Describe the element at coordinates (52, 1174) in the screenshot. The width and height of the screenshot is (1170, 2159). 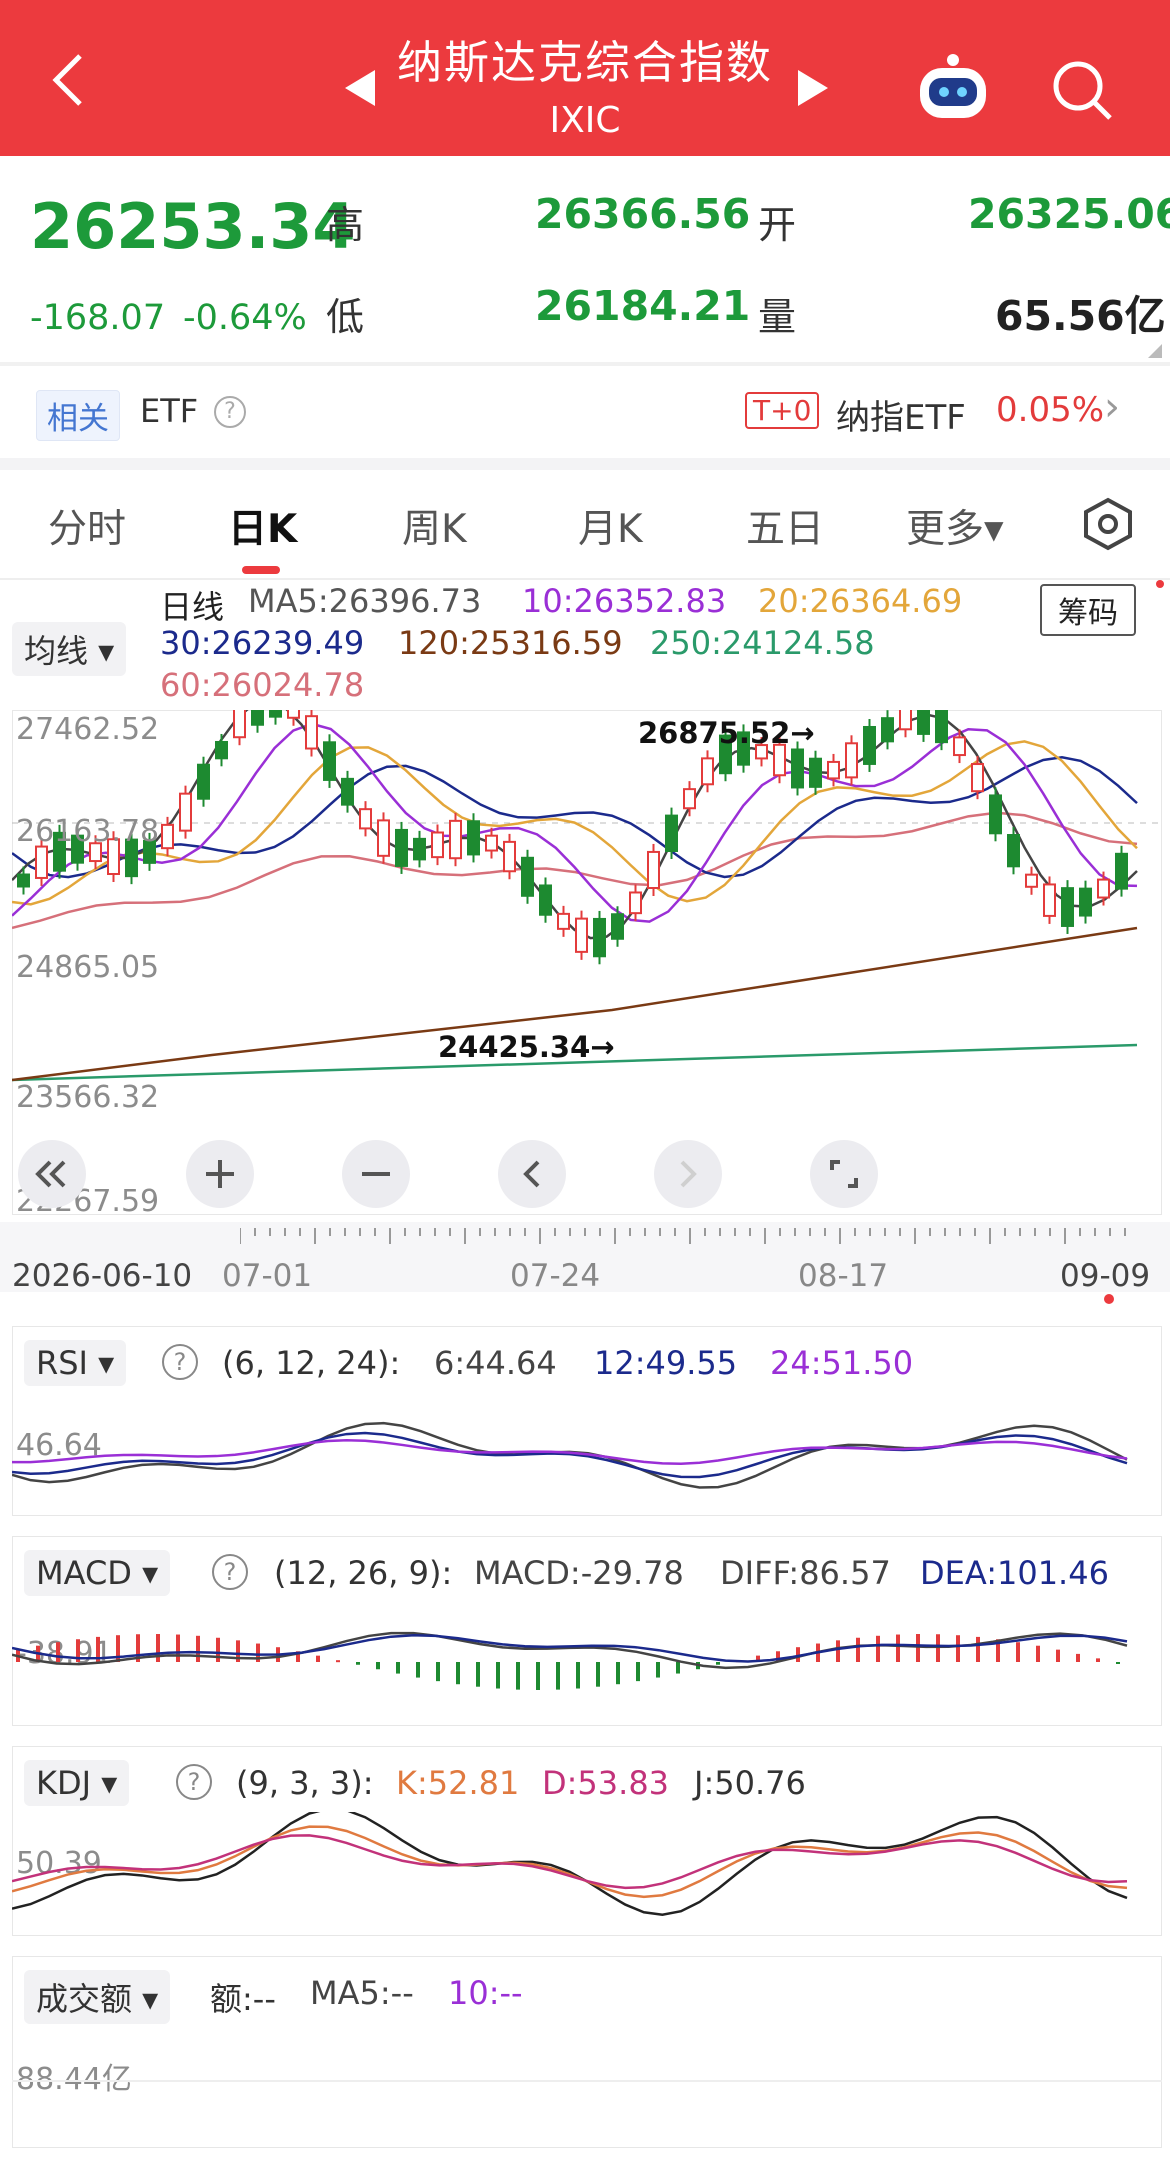
I see `scroll-left-double-icon` at that location.